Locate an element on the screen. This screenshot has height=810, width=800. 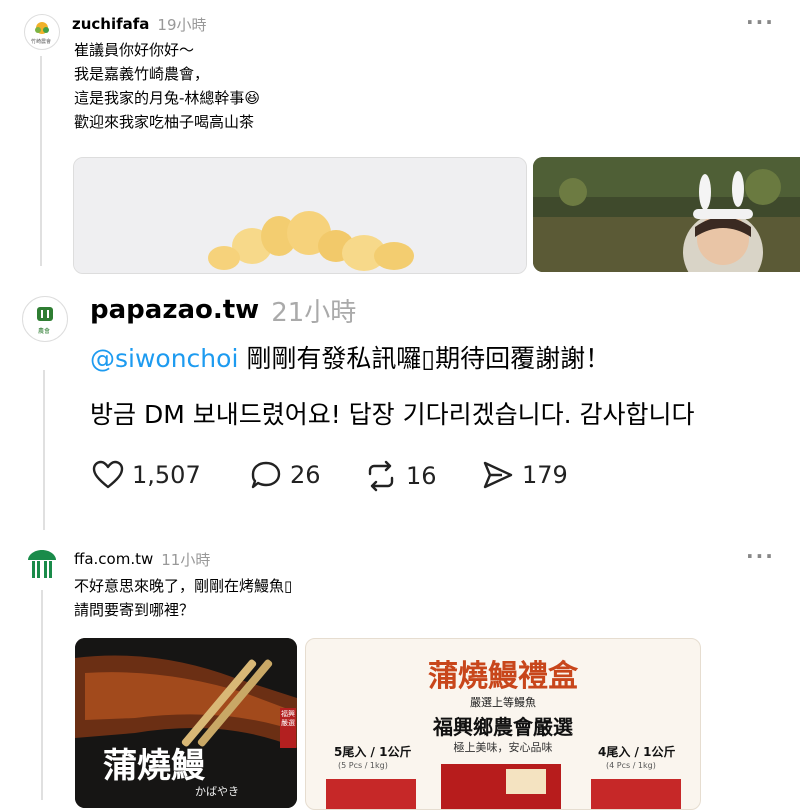
eel-subtitle: かばやき is located at coordinates (217, 791).